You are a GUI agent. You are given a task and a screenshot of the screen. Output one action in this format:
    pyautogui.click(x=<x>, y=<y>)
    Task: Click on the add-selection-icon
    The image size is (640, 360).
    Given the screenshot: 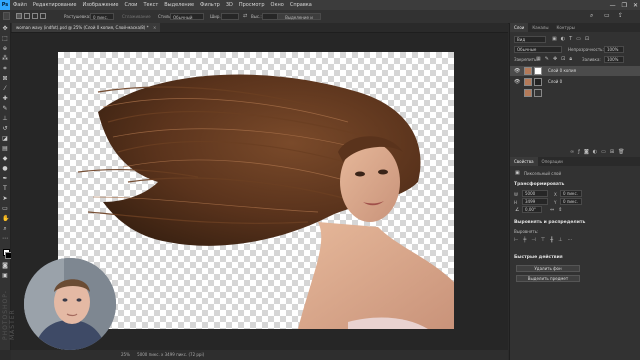 What is the action you would take?
    pyautogui.click(x=27, y=16)
    